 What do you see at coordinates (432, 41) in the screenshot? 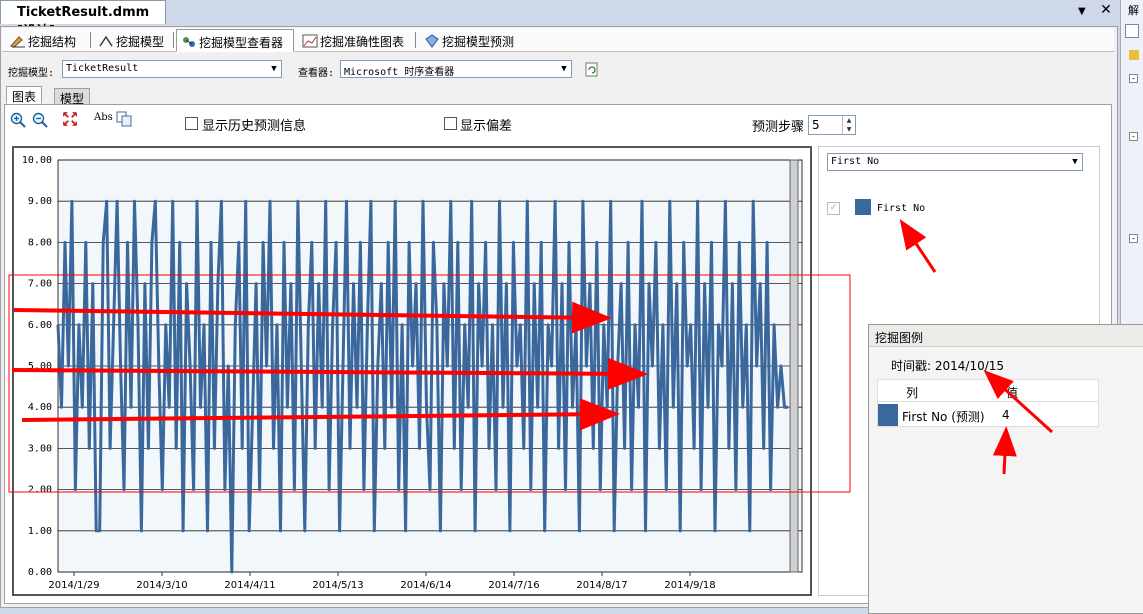
I see `prediction-icon` at bounding box center [432, 41].